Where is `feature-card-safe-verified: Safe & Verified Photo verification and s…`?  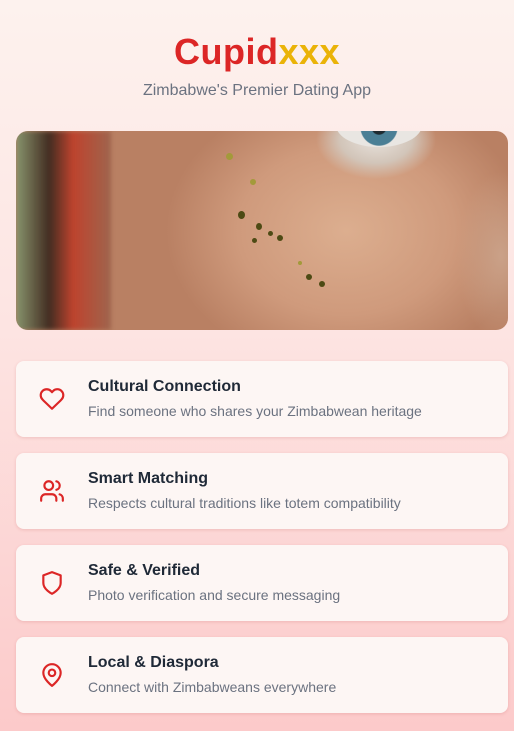 feature-card-safe-verified: Safe & Verified Photo verification and s… is located at coordinates (262, 583).